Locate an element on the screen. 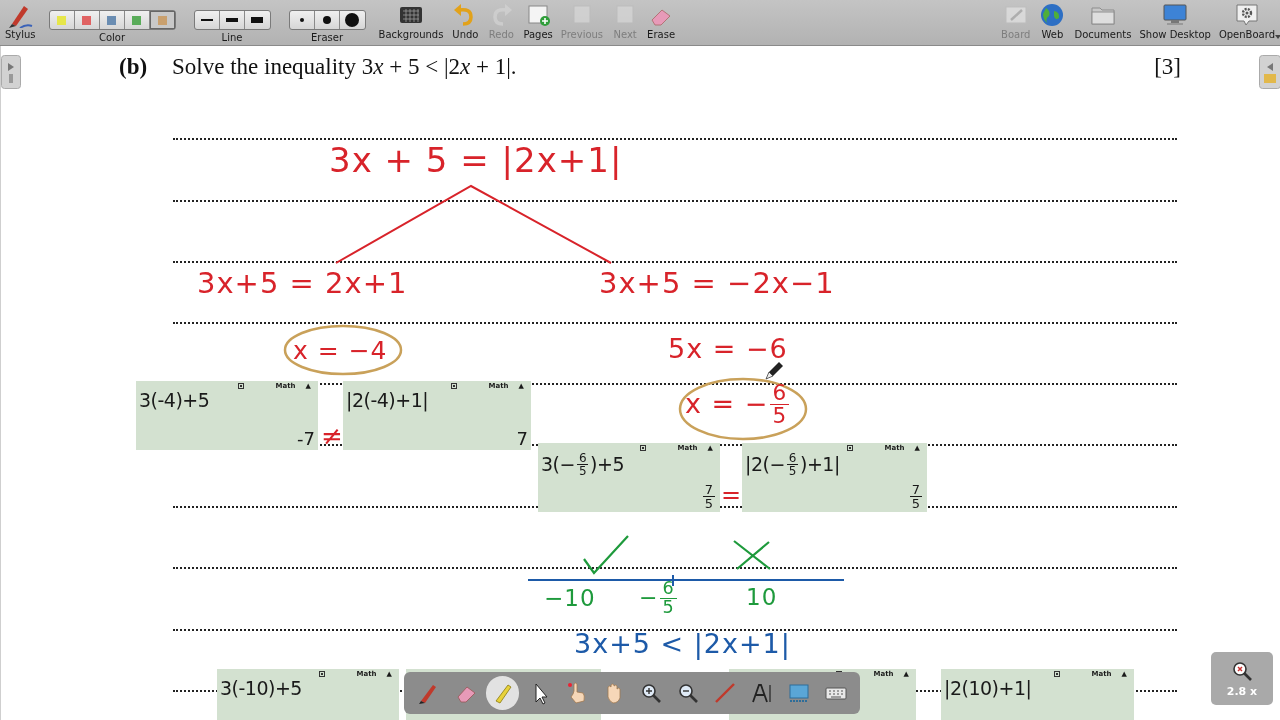 This screenshot has height=720, width=1280. handwritten-math: 3x + 5 = |2x+1| is located at coordinates (476, 161).